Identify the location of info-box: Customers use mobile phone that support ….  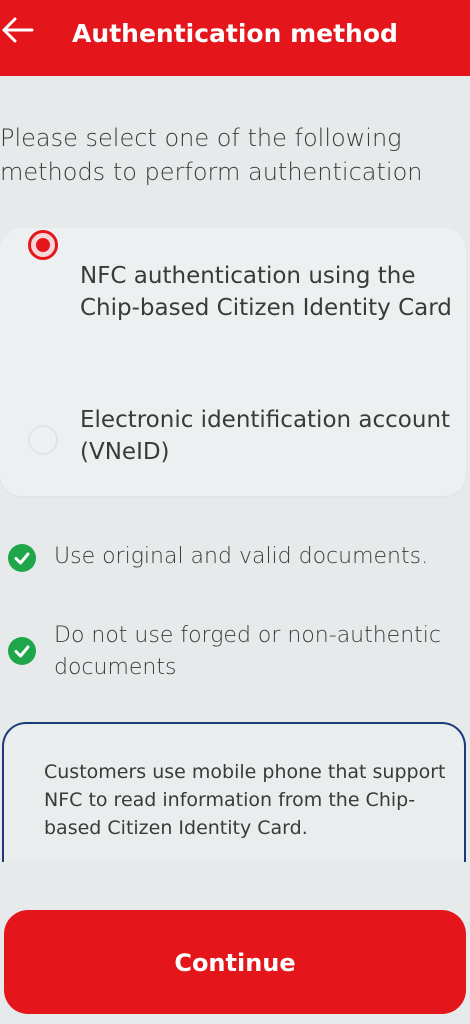
(234, 792).